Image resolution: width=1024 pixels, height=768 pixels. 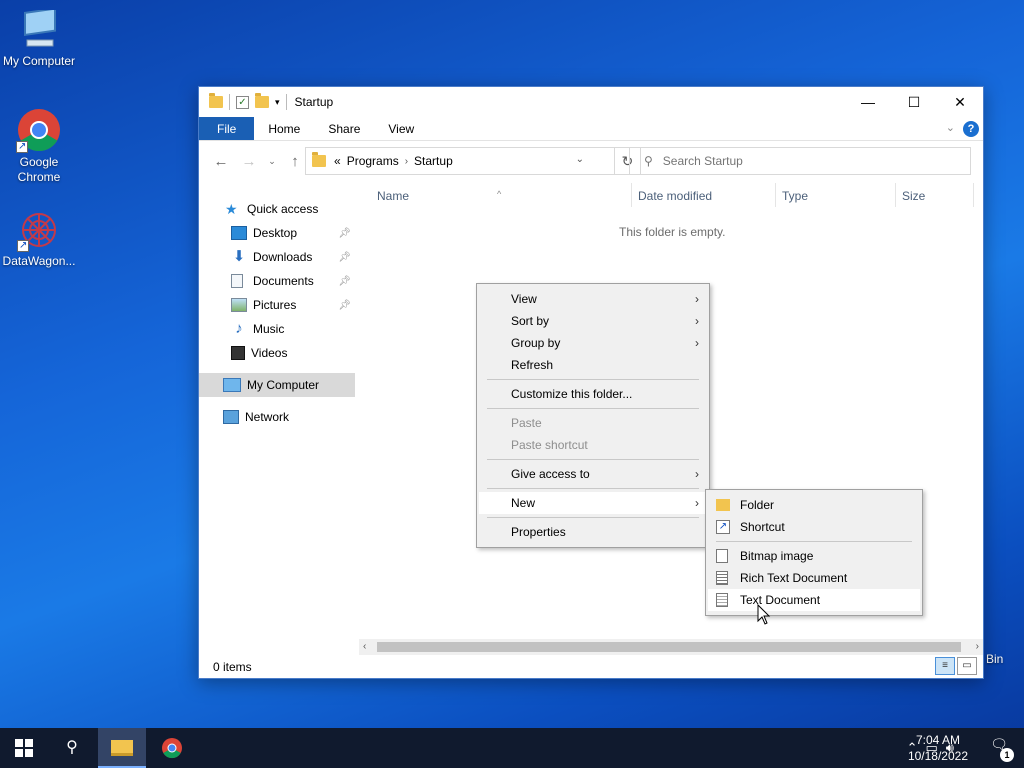 I want to click on window-title: Startup, so click(x=314, y=102).